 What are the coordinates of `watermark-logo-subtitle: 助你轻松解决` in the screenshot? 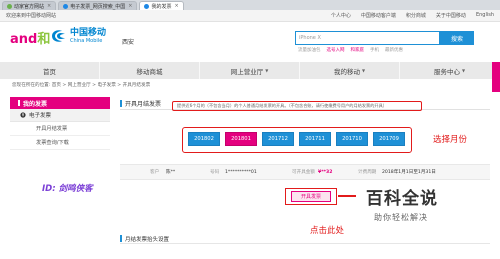 It's located at (401, 217).